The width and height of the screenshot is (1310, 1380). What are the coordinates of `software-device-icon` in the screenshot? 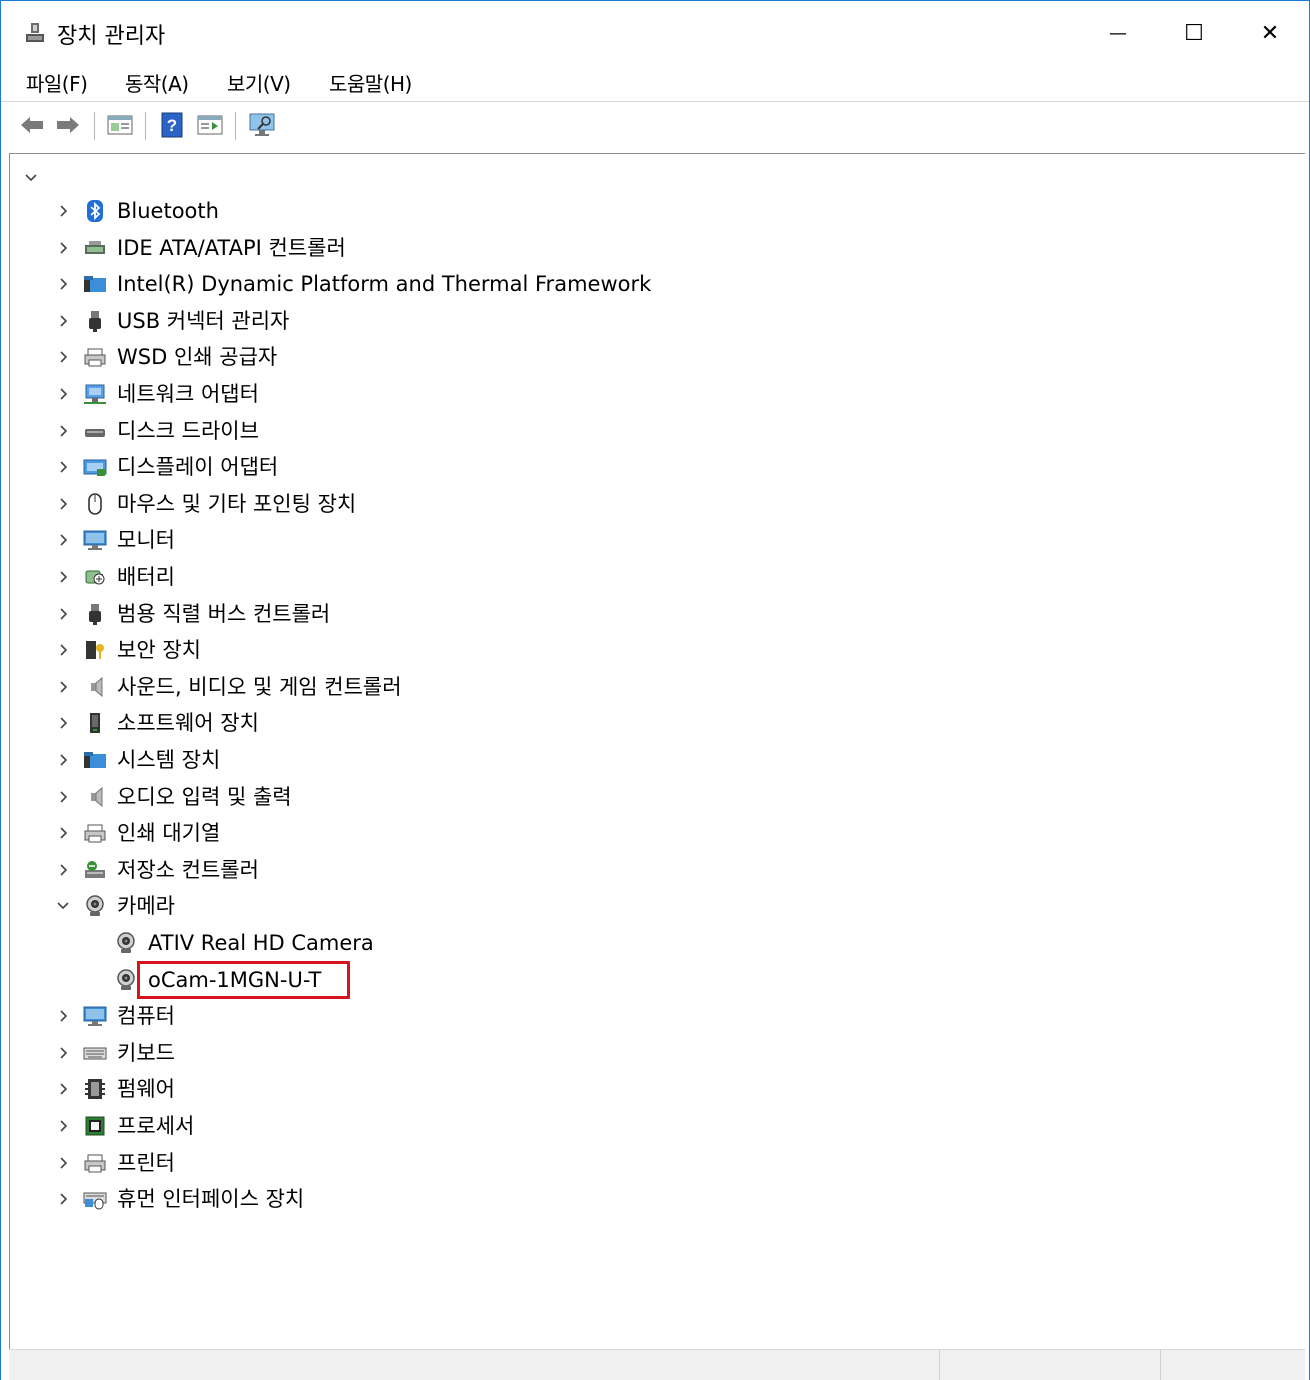 It's located at (95, 723).